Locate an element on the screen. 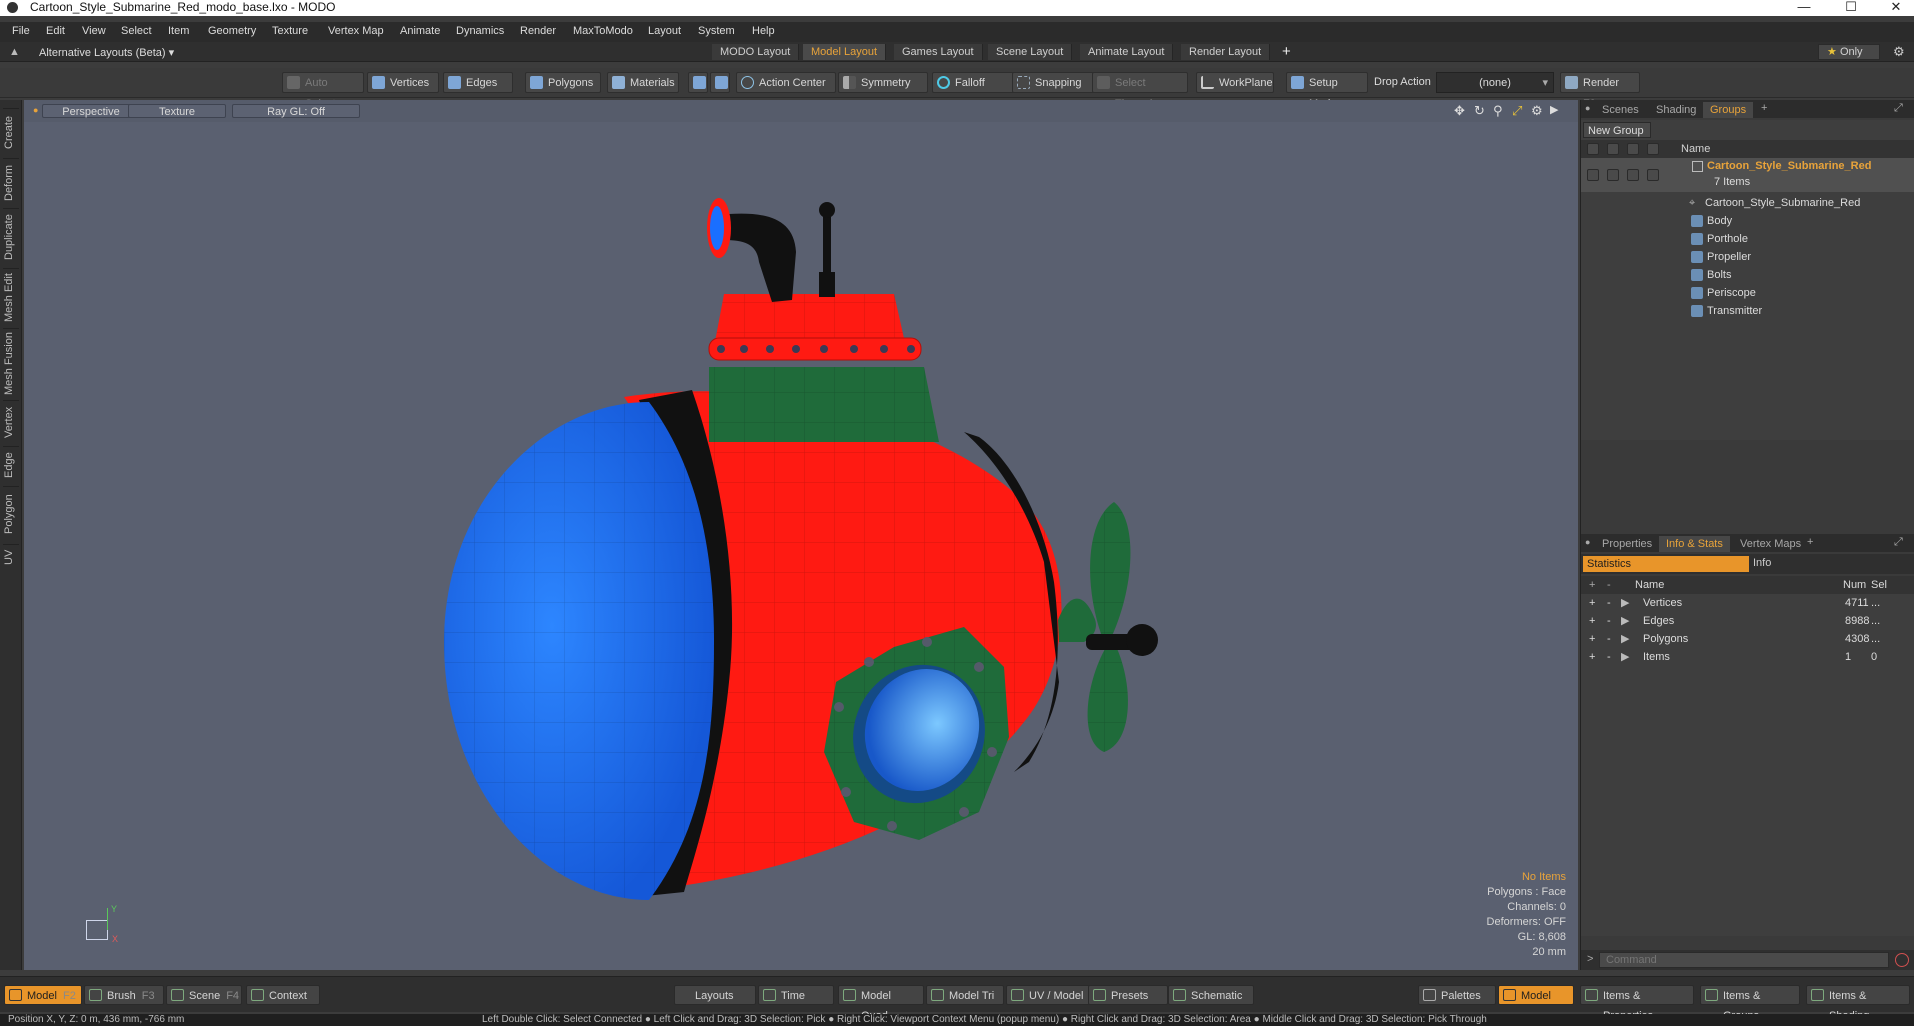 The width and height of the screenshot is (1914, 1026). tab-vertex-maps: Vertex Maps is located at coordinates (1770, 544).